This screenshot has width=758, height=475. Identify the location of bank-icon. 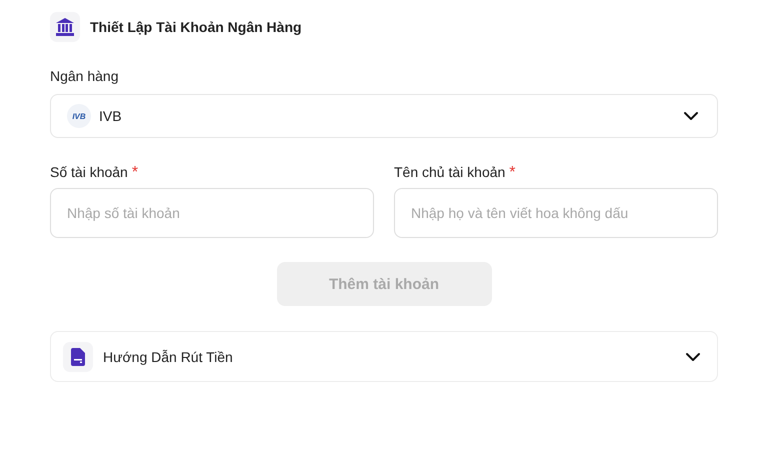
(65, 27).